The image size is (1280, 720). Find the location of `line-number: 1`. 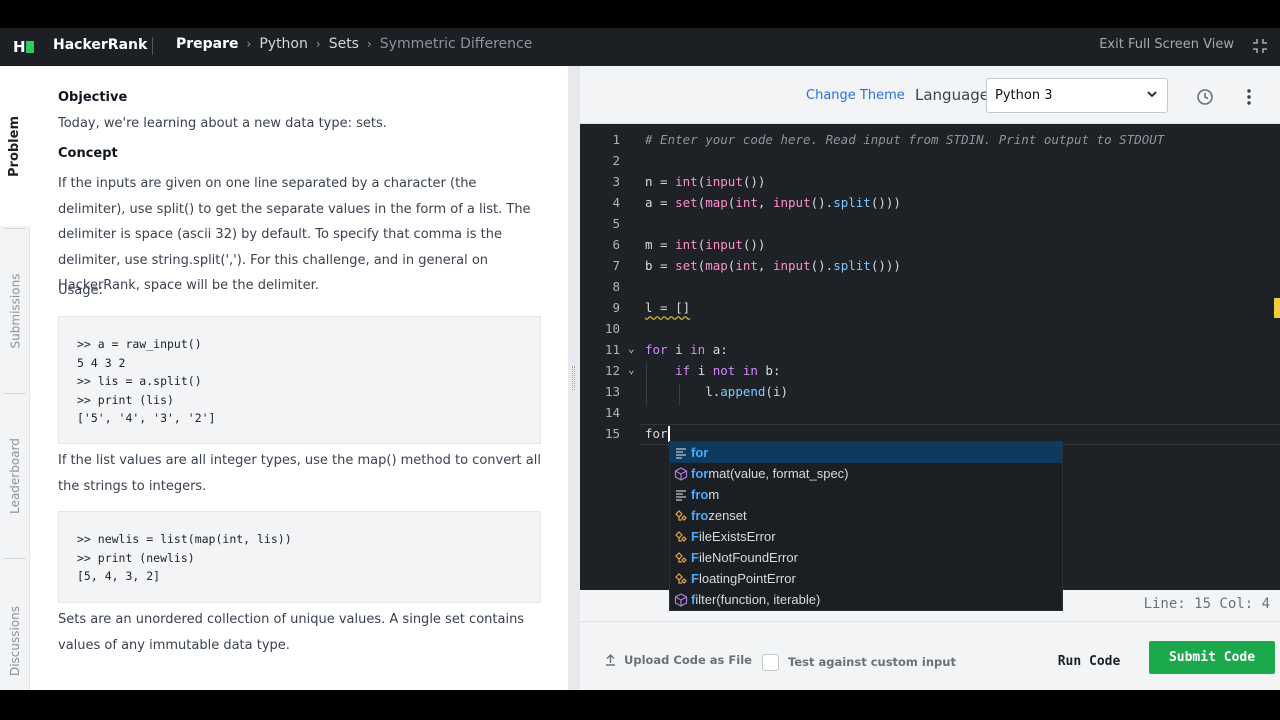

line-number: 1 is located at coordinates (616, 139).